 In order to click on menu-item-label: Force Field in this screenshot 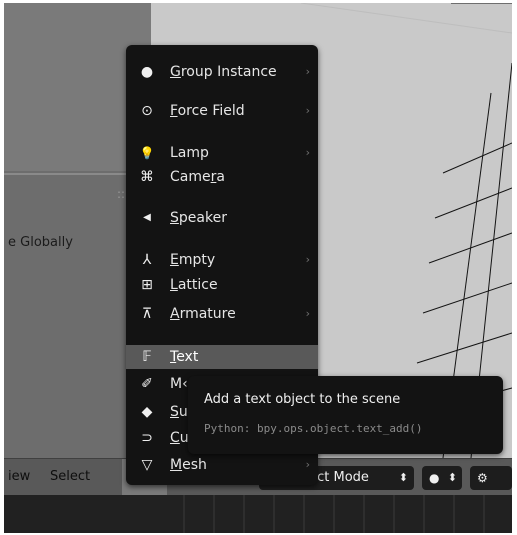, I will do `click(207, 111)`.